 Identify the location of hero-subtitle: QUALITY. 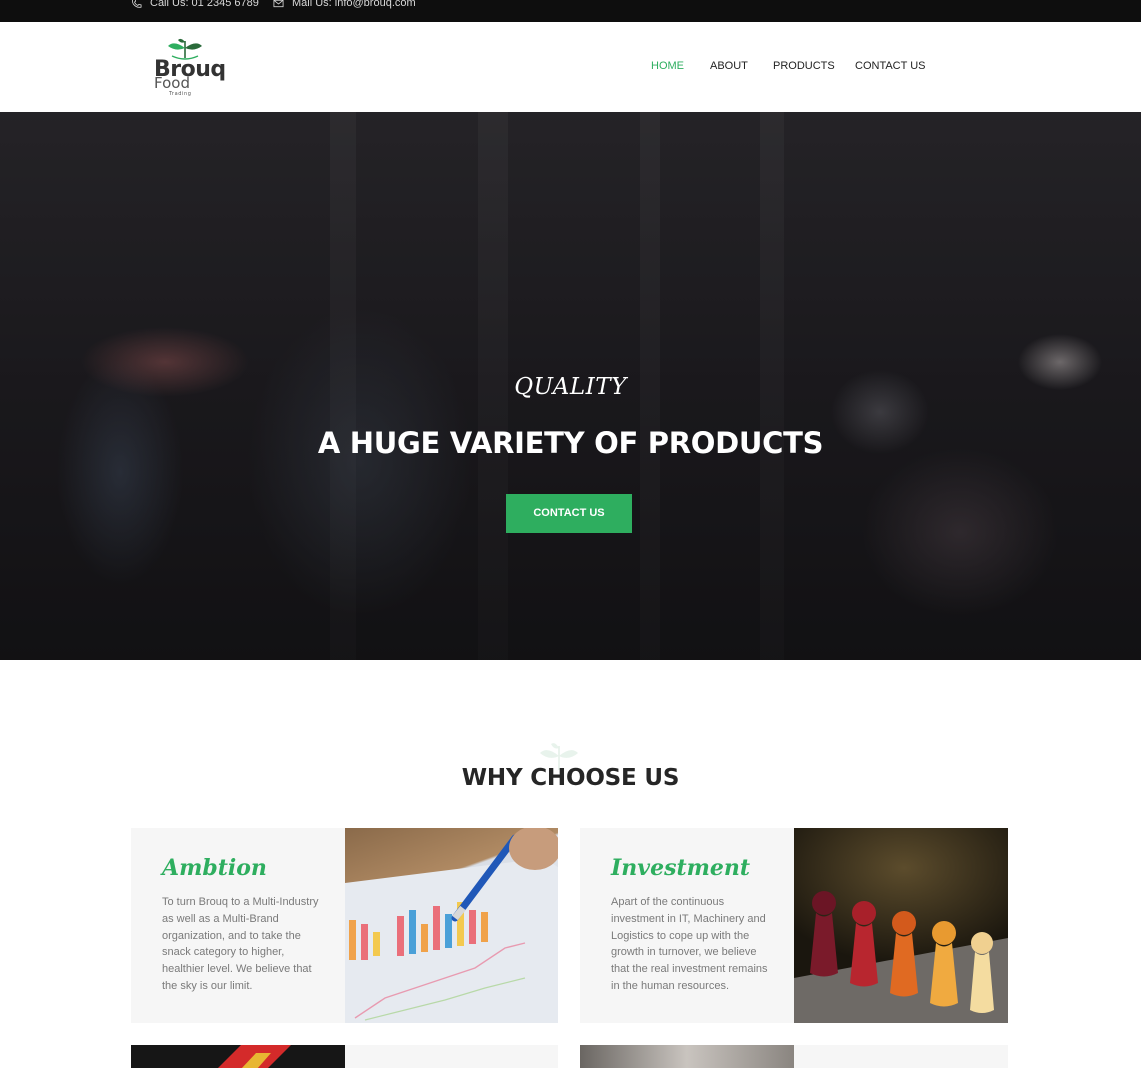
(570, 387).